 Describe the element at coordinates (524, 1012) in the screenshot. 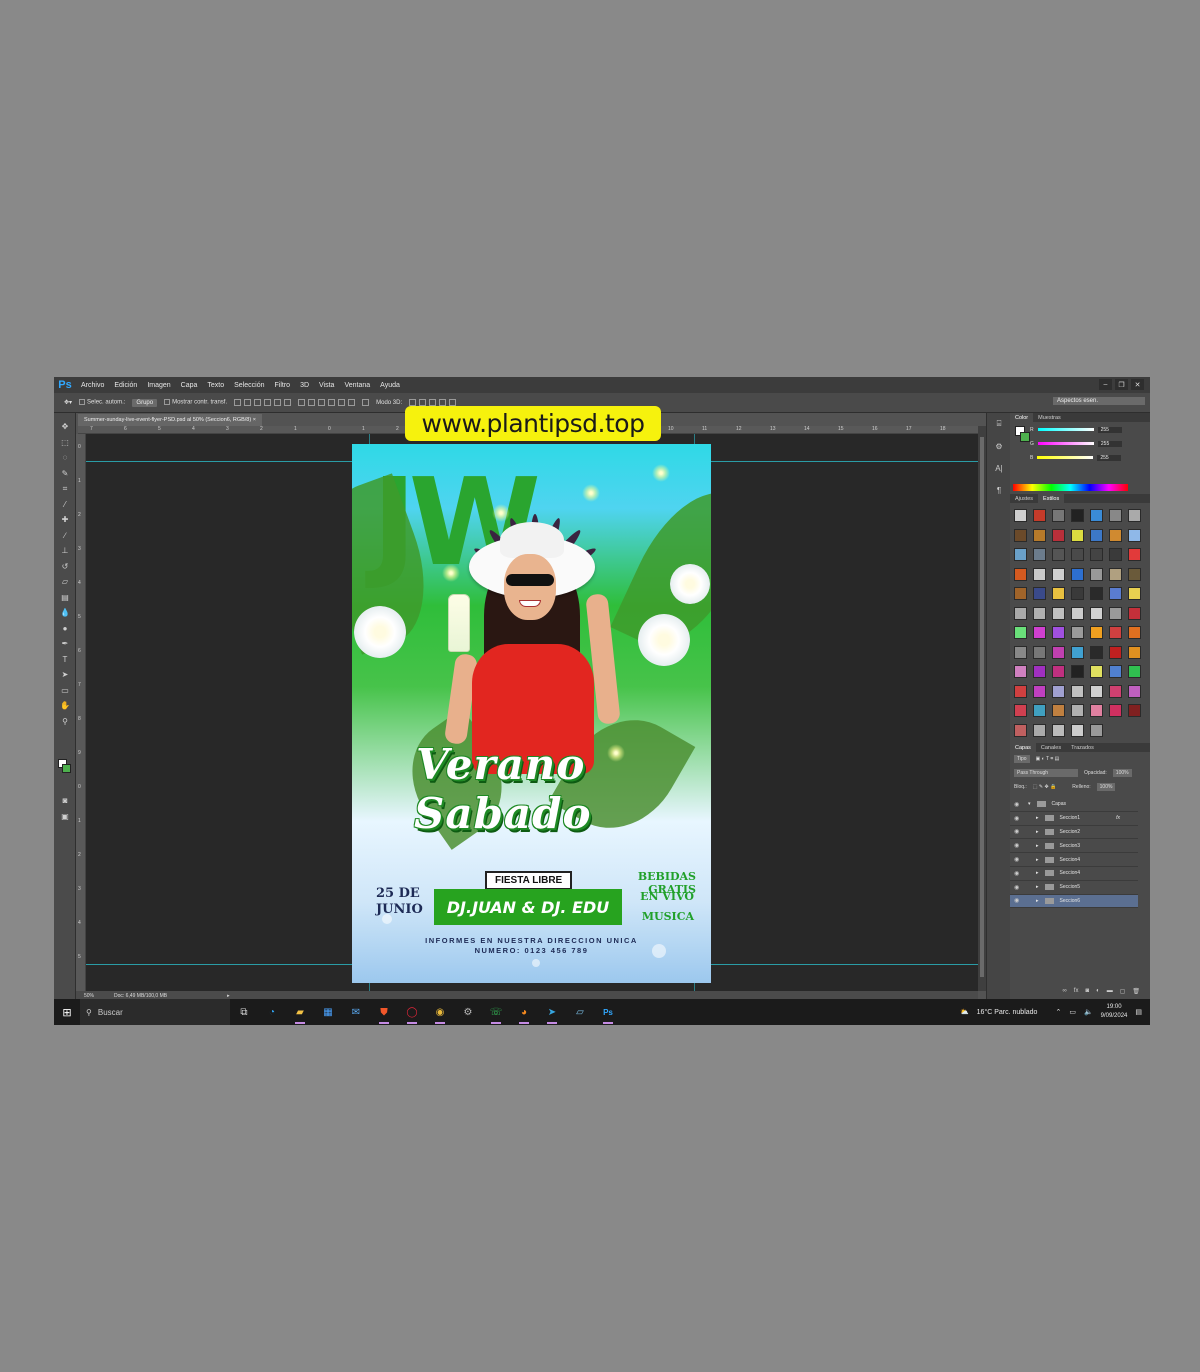

I see `firefox-icon: ◕` at that location.